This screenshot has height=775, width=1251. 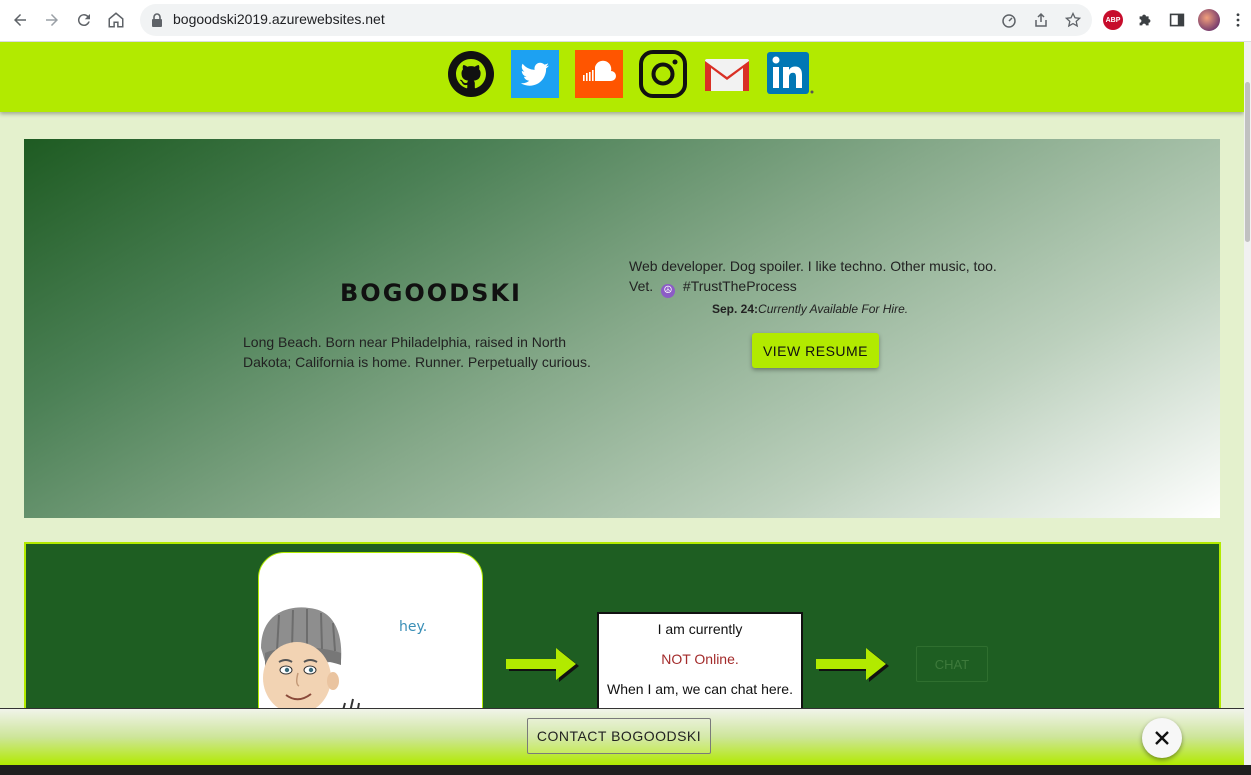 What do you see at coordinates (1073, 20) in the screenshot?
I see `bookmark-star-icon` at bounding box center [1073, 20].